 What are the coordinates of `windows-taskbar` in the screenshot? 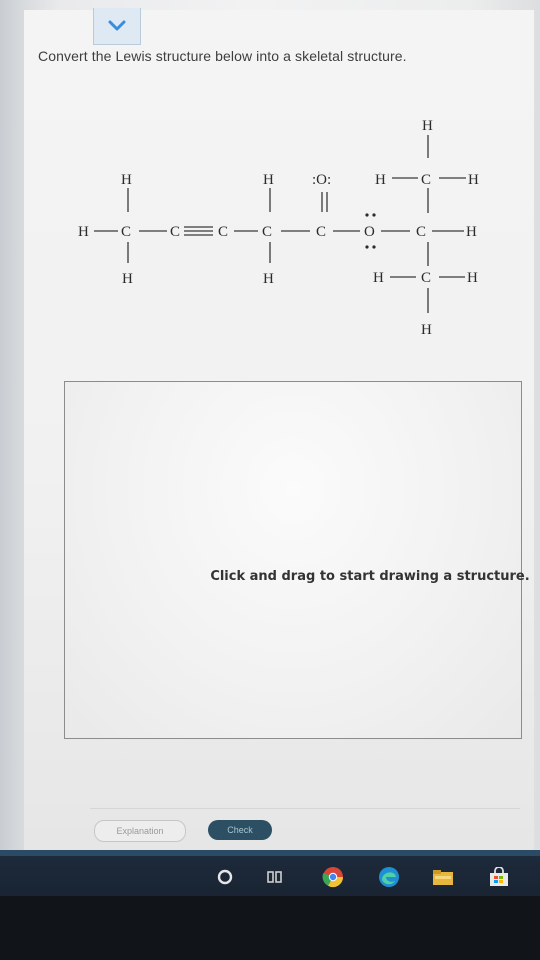 It's located at (270, 873).